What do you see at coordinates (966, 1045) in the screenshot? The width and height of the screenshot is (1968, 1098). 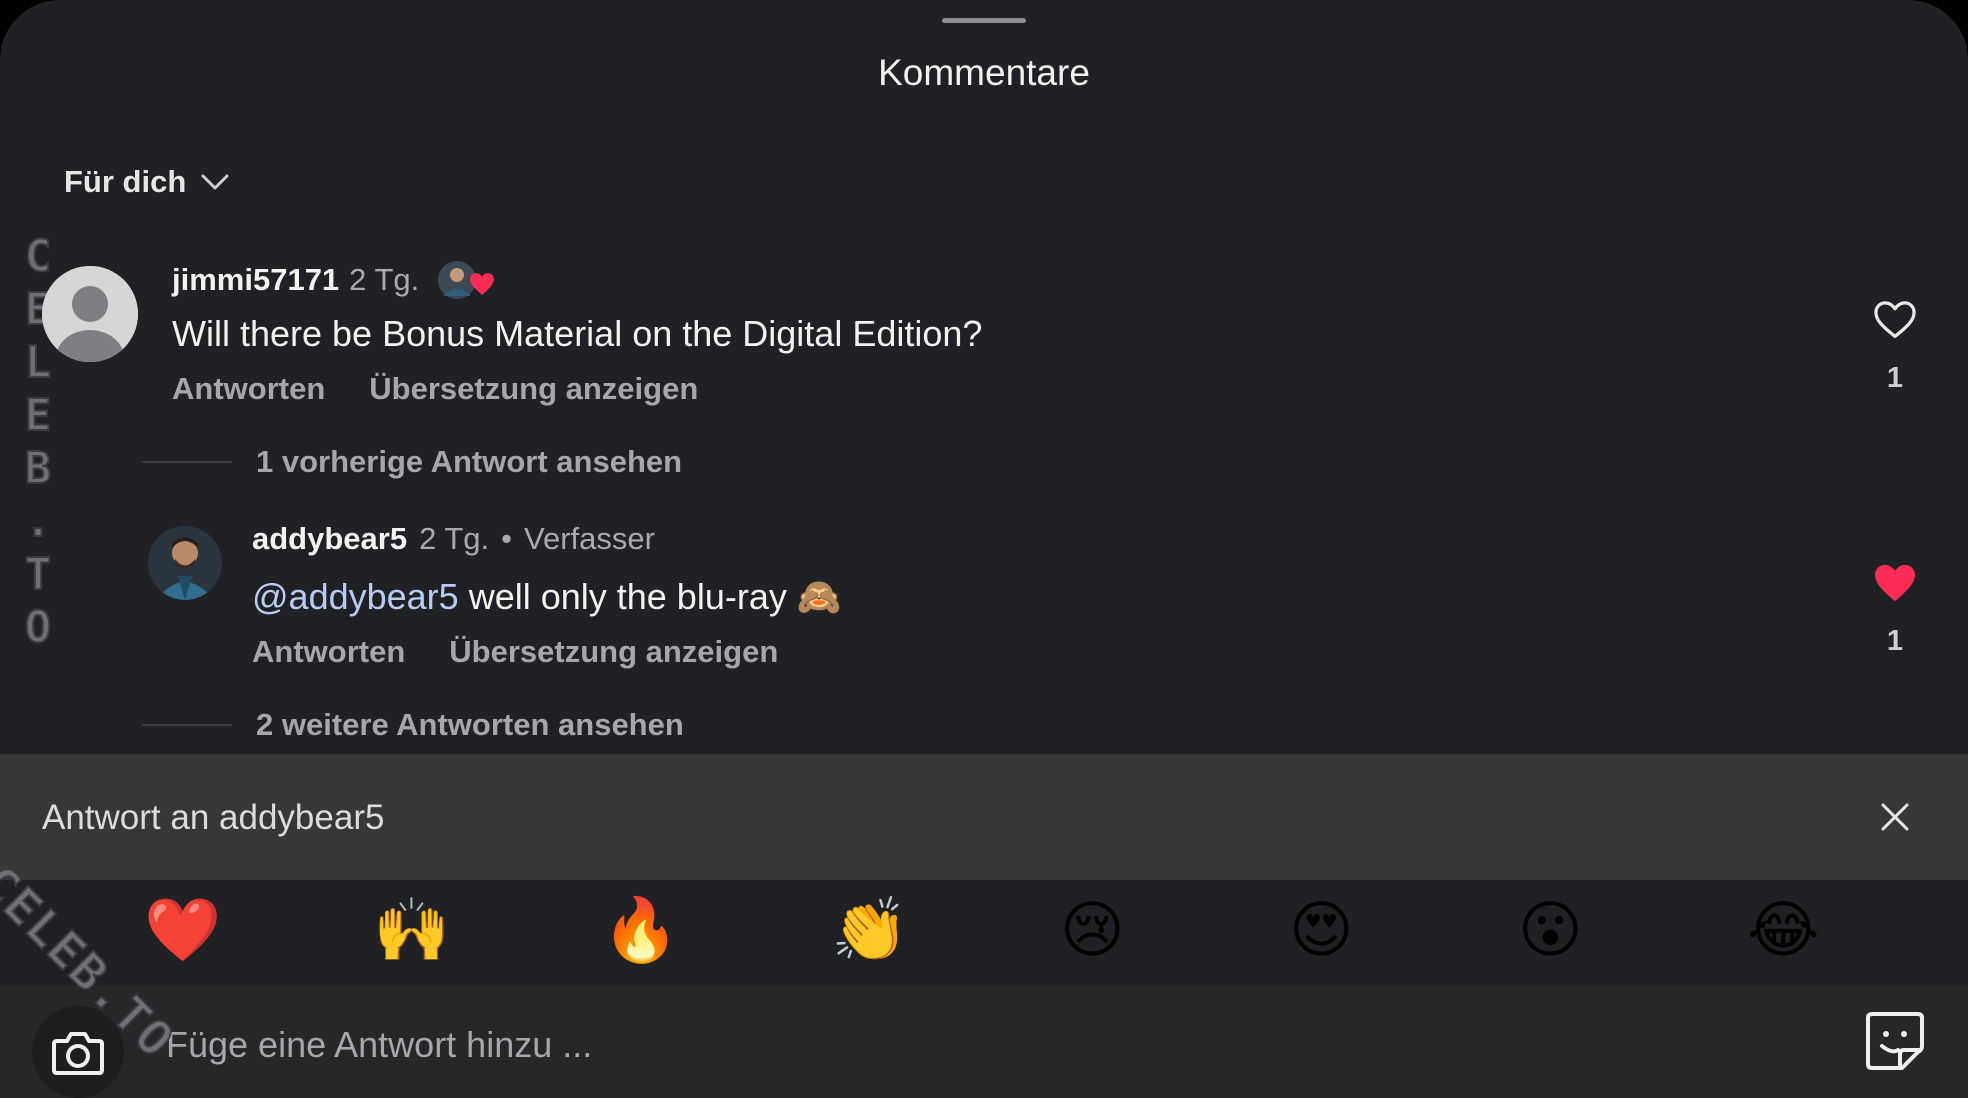 I see `reply-input` at bounding box center [966, 1045].